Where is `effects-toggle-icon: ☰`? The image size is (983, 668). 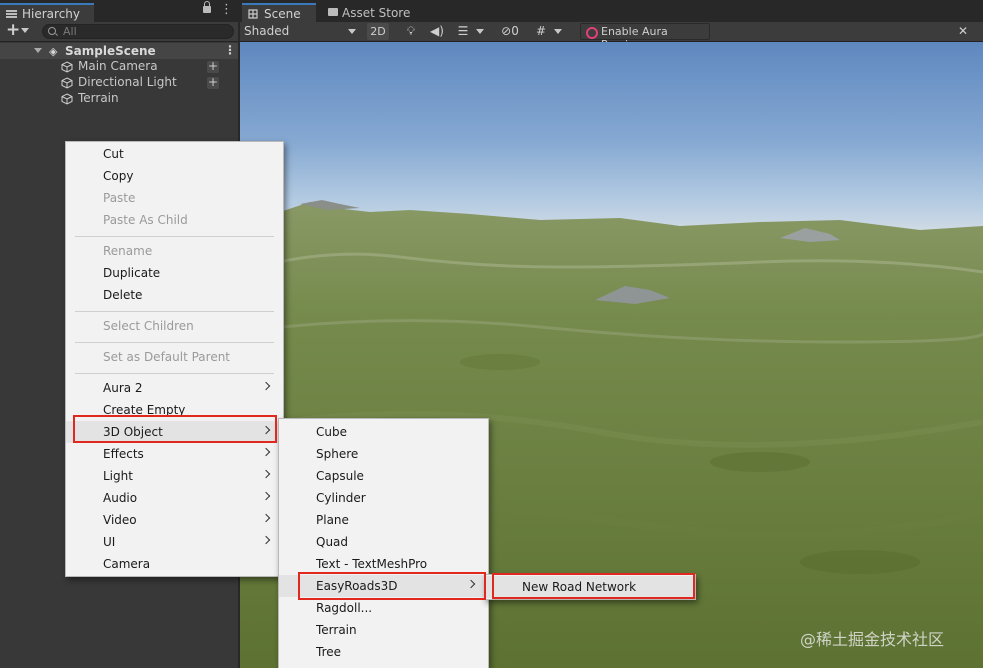 effects-toggle-icon: ☰ is located at coordinates (463, 31).